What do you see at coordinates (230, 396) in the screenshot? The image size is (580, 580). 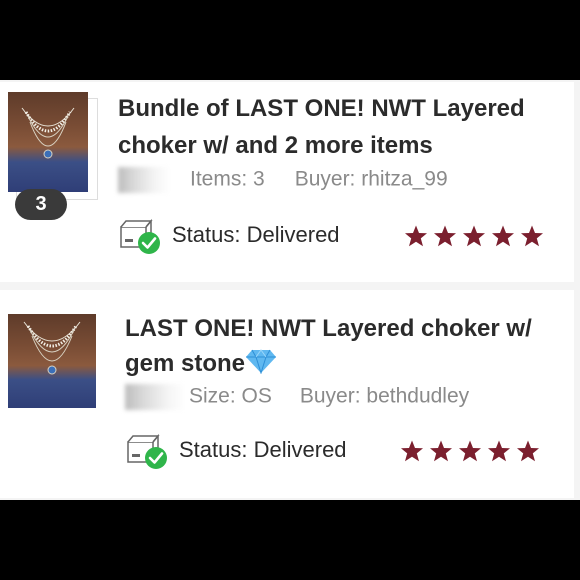 I see `size-text: Size: OS` at bounding box center [230, 396].